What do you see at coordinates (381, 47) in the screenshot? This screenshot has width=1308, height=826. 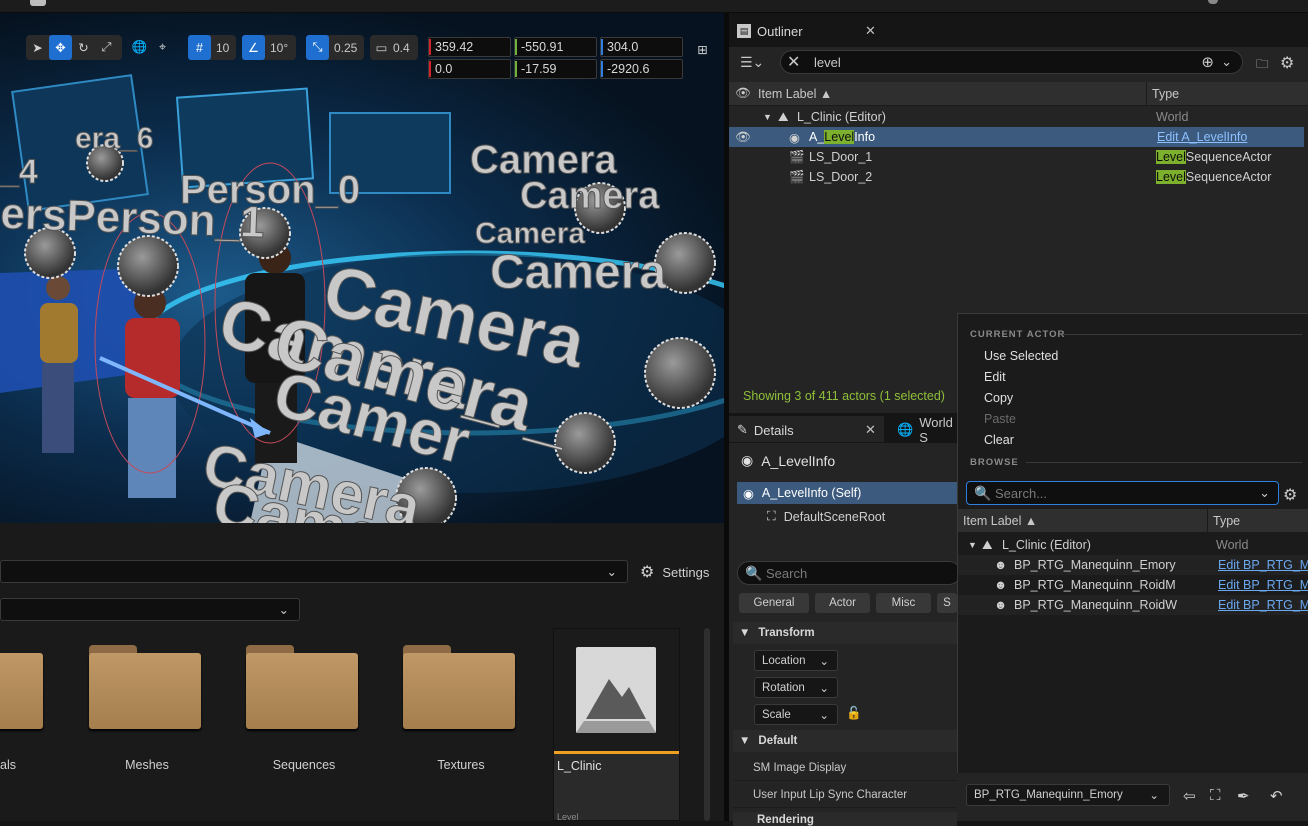 I see `camera-speed-icon: ▭` at bounding box center [381, 47].